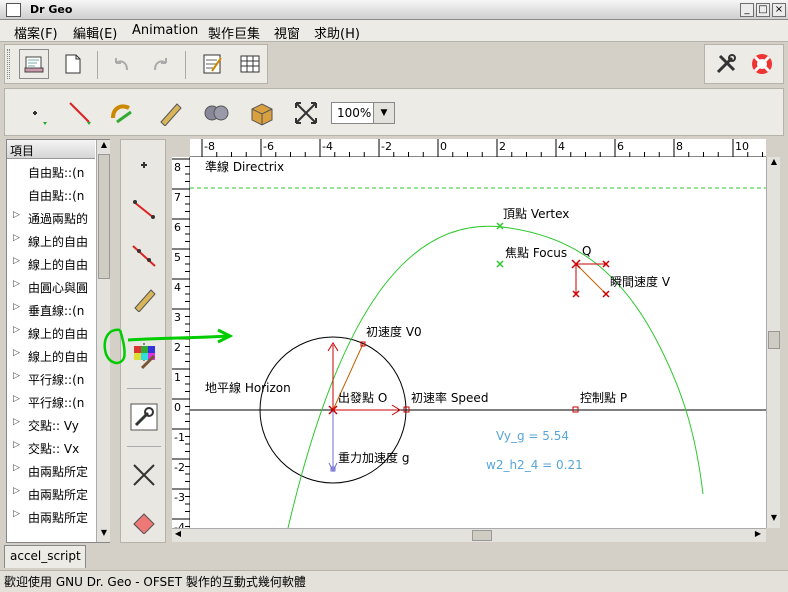 This screenshot has width=788, height=592. I want to click on scroll-right-icon: ▶, so click(758, 535).